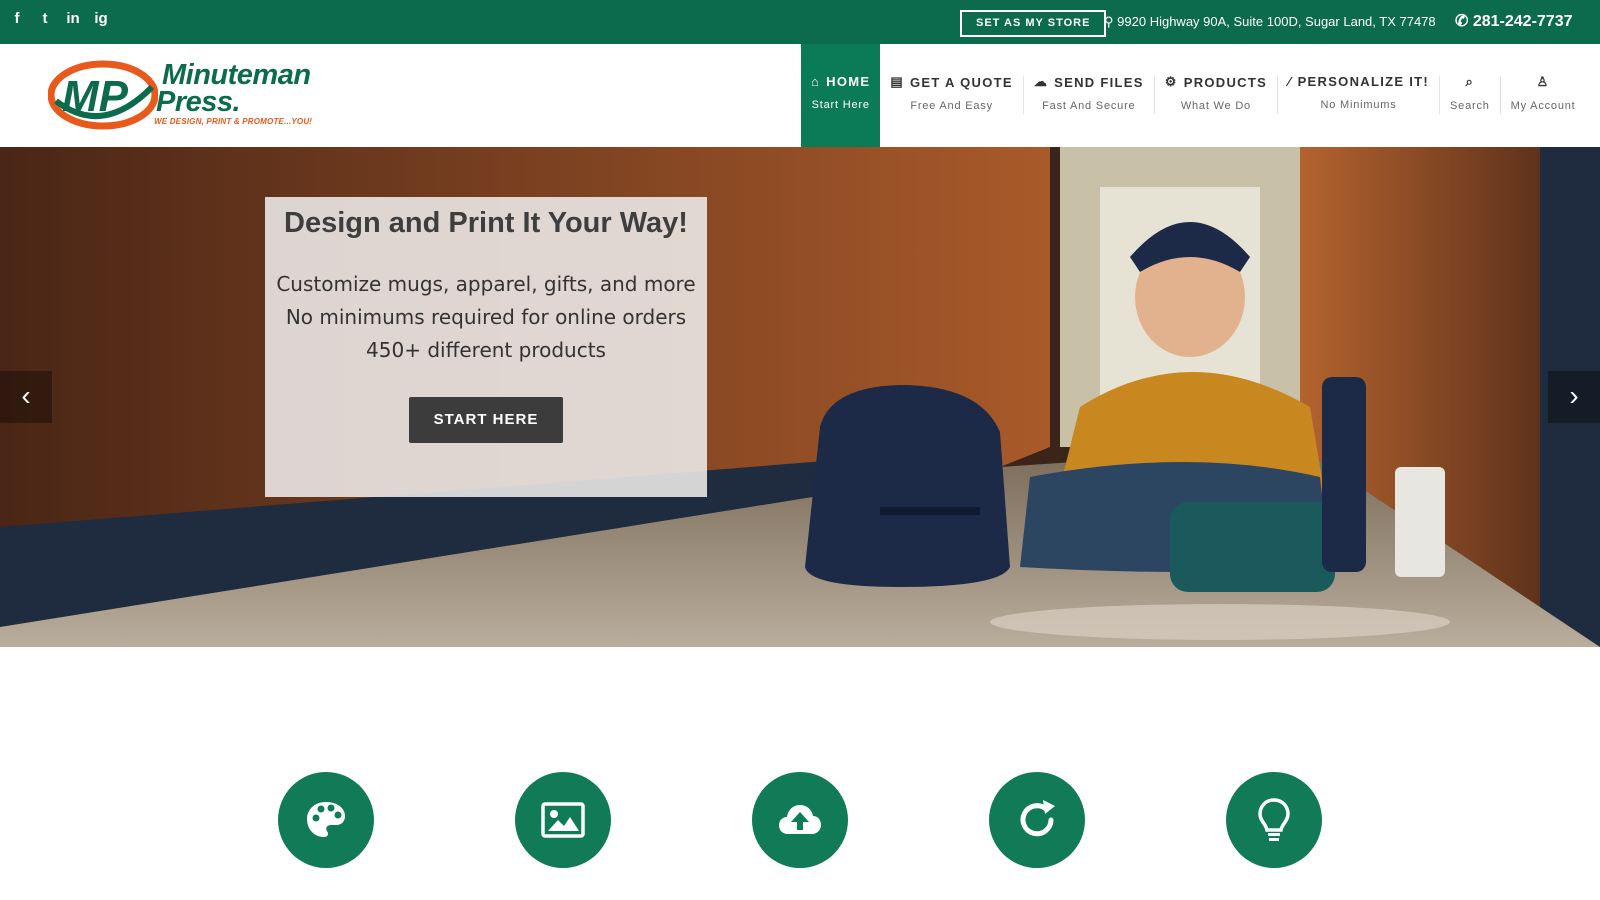  Describe the element at coordinates (816, 81) in the screenshot. I see `home-icon: ⌂` at that location.